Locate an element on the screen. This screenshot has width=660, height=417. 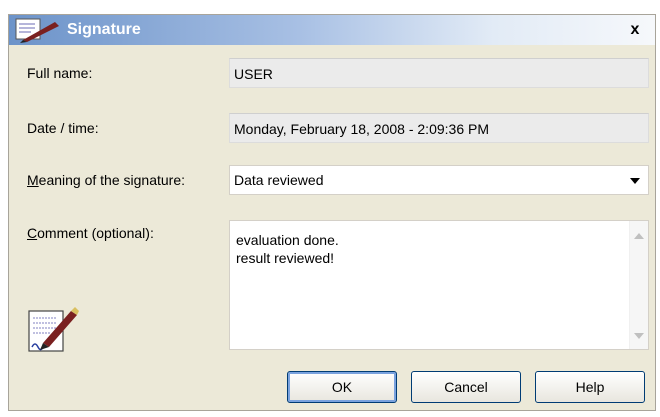
comment-label: Comment (optional): is located at coordinates (90, 233).